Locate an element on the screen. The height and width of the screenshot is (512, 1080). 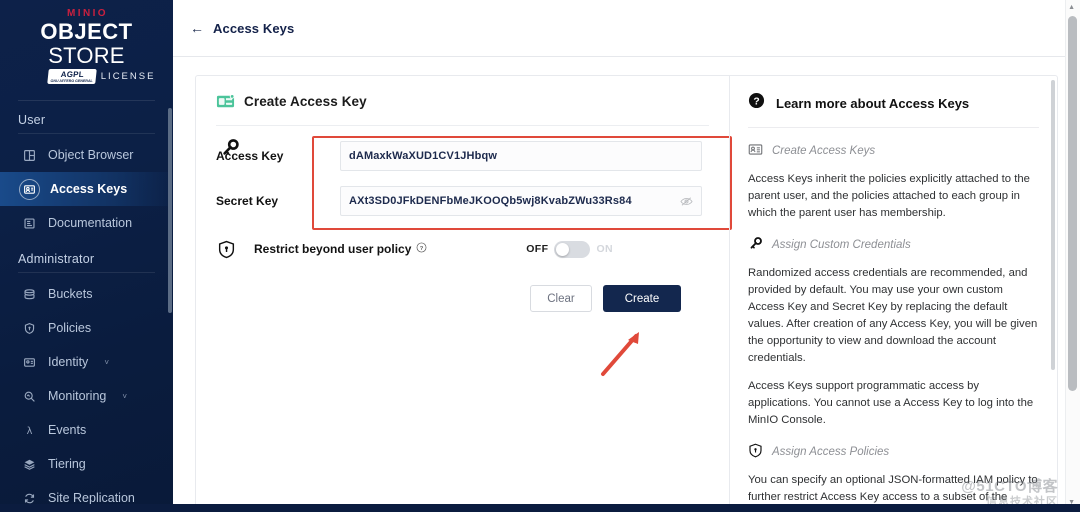
help-section-heading-text: Create Access Keys is located at coordinates (824, 151).